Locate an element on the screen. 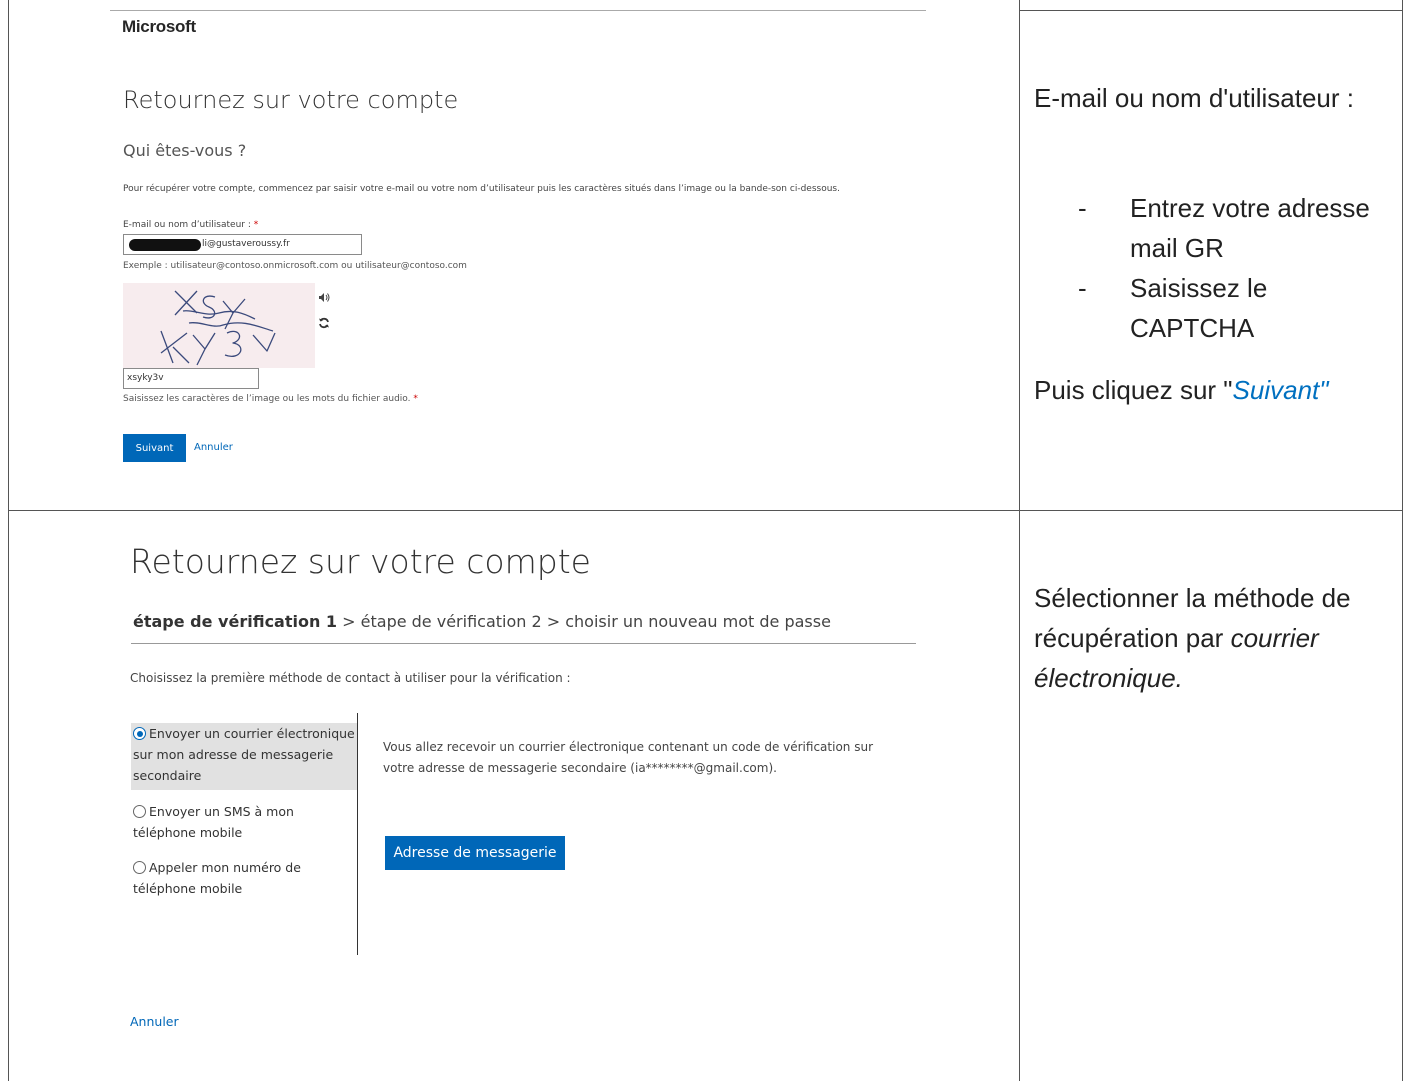 The height and width of the screenshot is (1081, 1403). table-row-divider is located at coordinates (705, 510).